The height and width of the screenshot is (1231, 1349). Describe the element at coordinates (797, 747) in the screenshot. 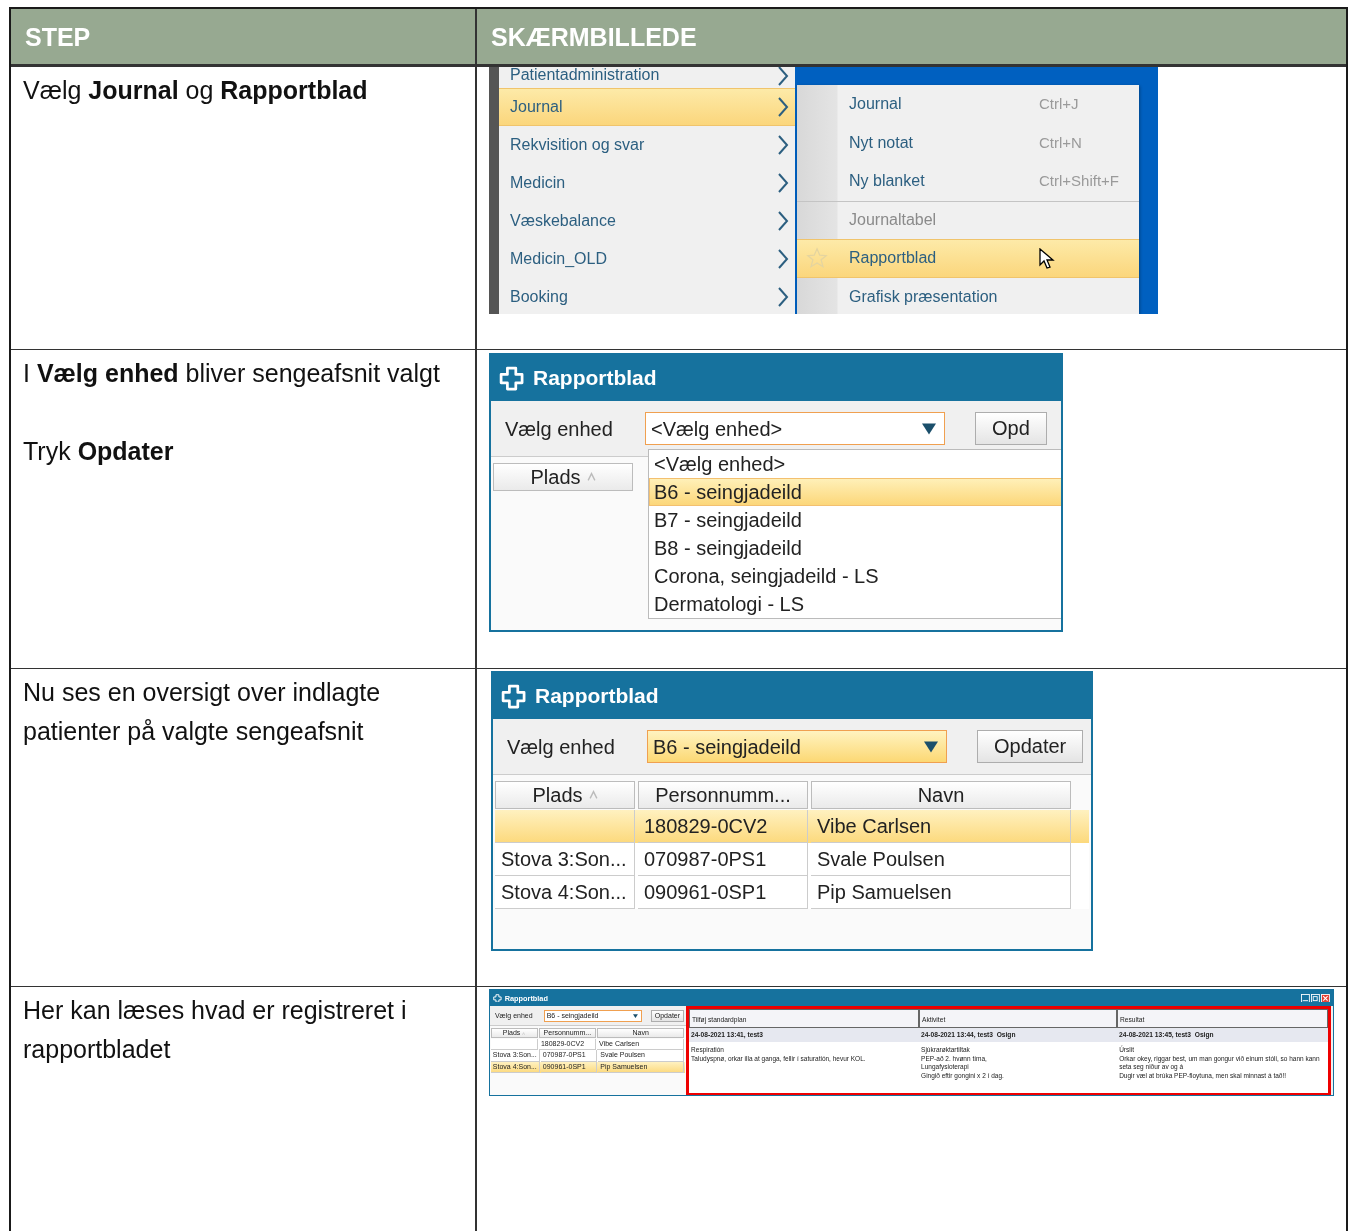

I see `select-field: B6 - seingjadeild` at that location.